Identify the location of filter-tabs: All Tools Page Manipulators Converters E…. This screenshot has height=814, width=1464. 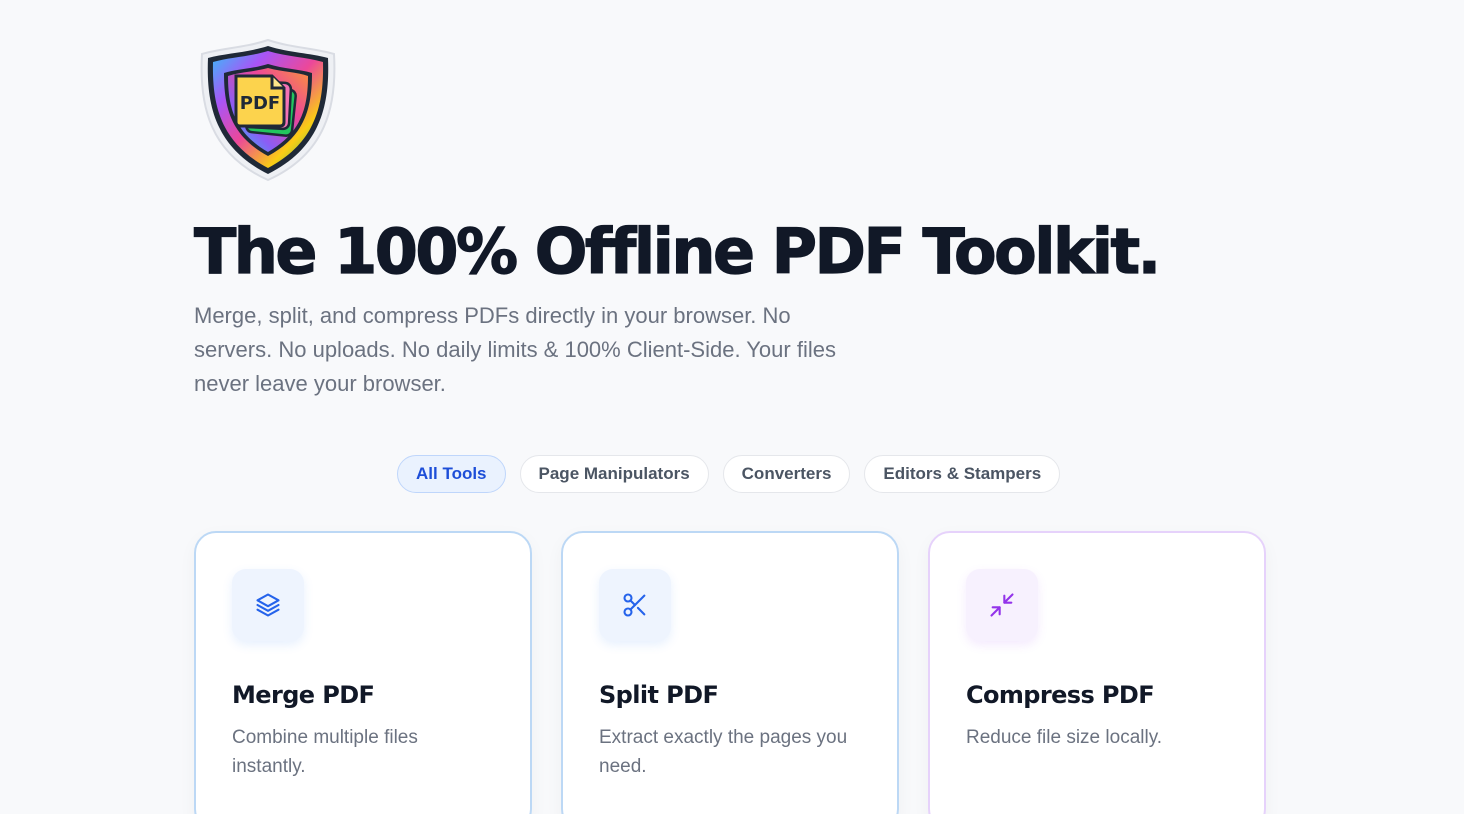
(729, 474).